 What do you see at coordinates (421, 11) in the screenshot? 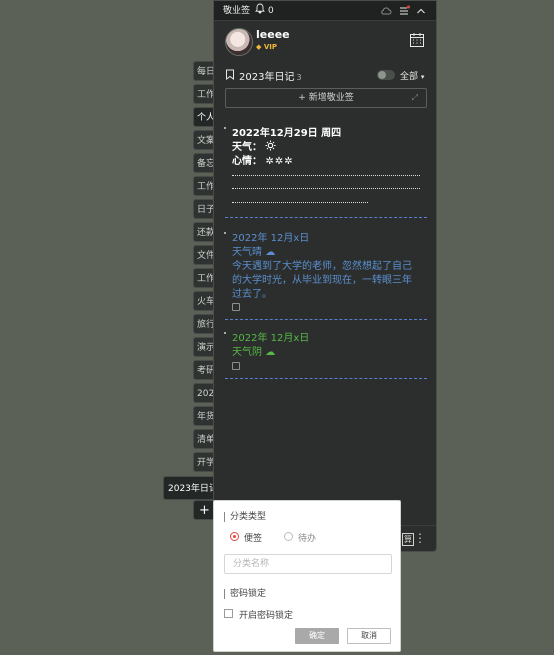
I see `collapse-icon` at bounding box center [421, 11].